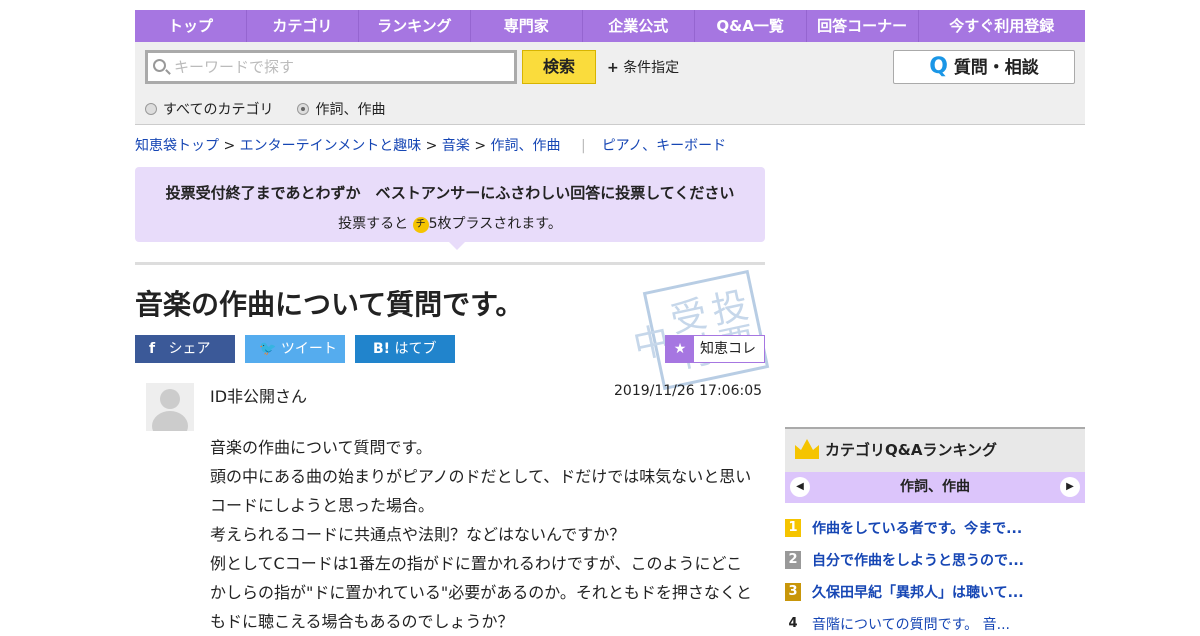 Image resolution: width=1200 pixels, height=636 pixels. I want to click on conditions-link: + 条件指定, so click(643, 67).